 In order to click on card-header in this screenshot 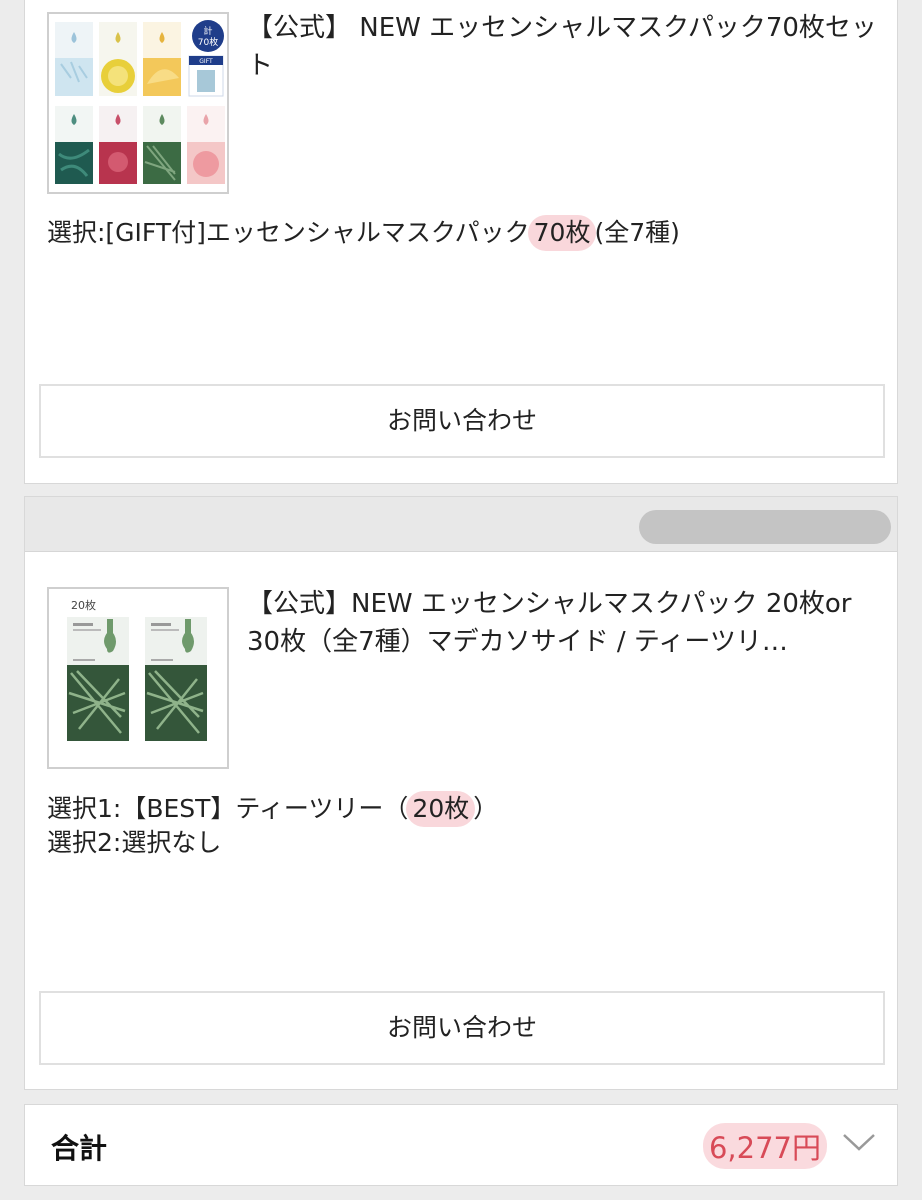, I will do `click(461, 524)`.